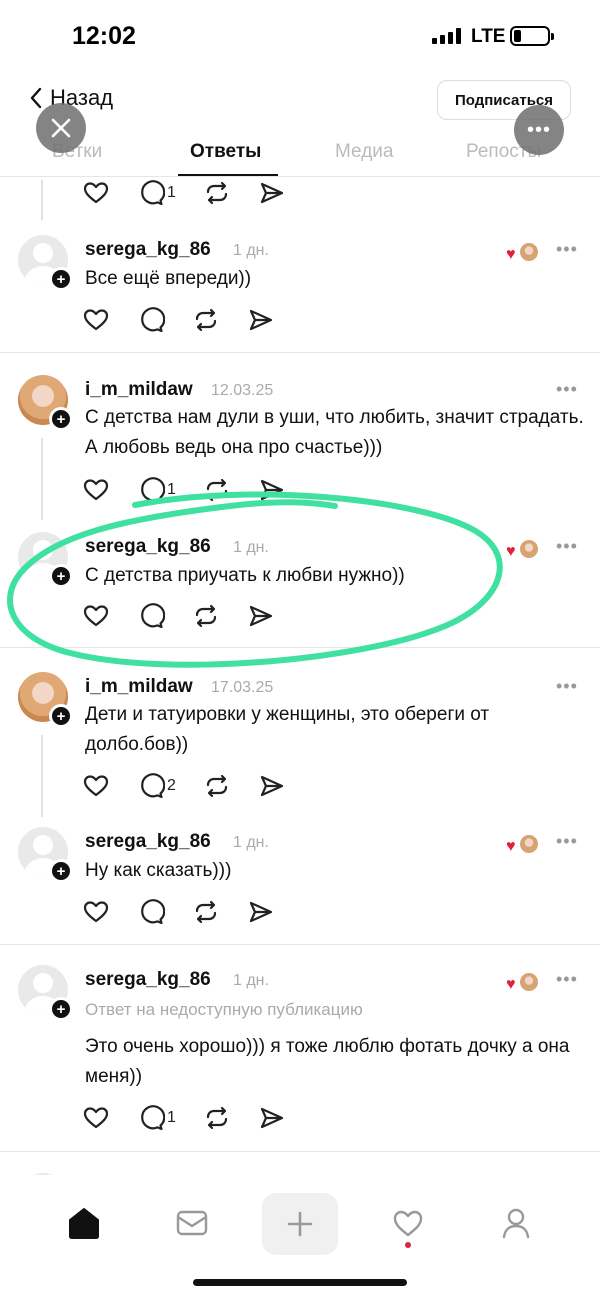 The width and height of the screenshot is (600, 1297). What do you see at coordinates (408, 1223) in the screenshot?
I see `activity-icon` at bounding box center [408, 1223].